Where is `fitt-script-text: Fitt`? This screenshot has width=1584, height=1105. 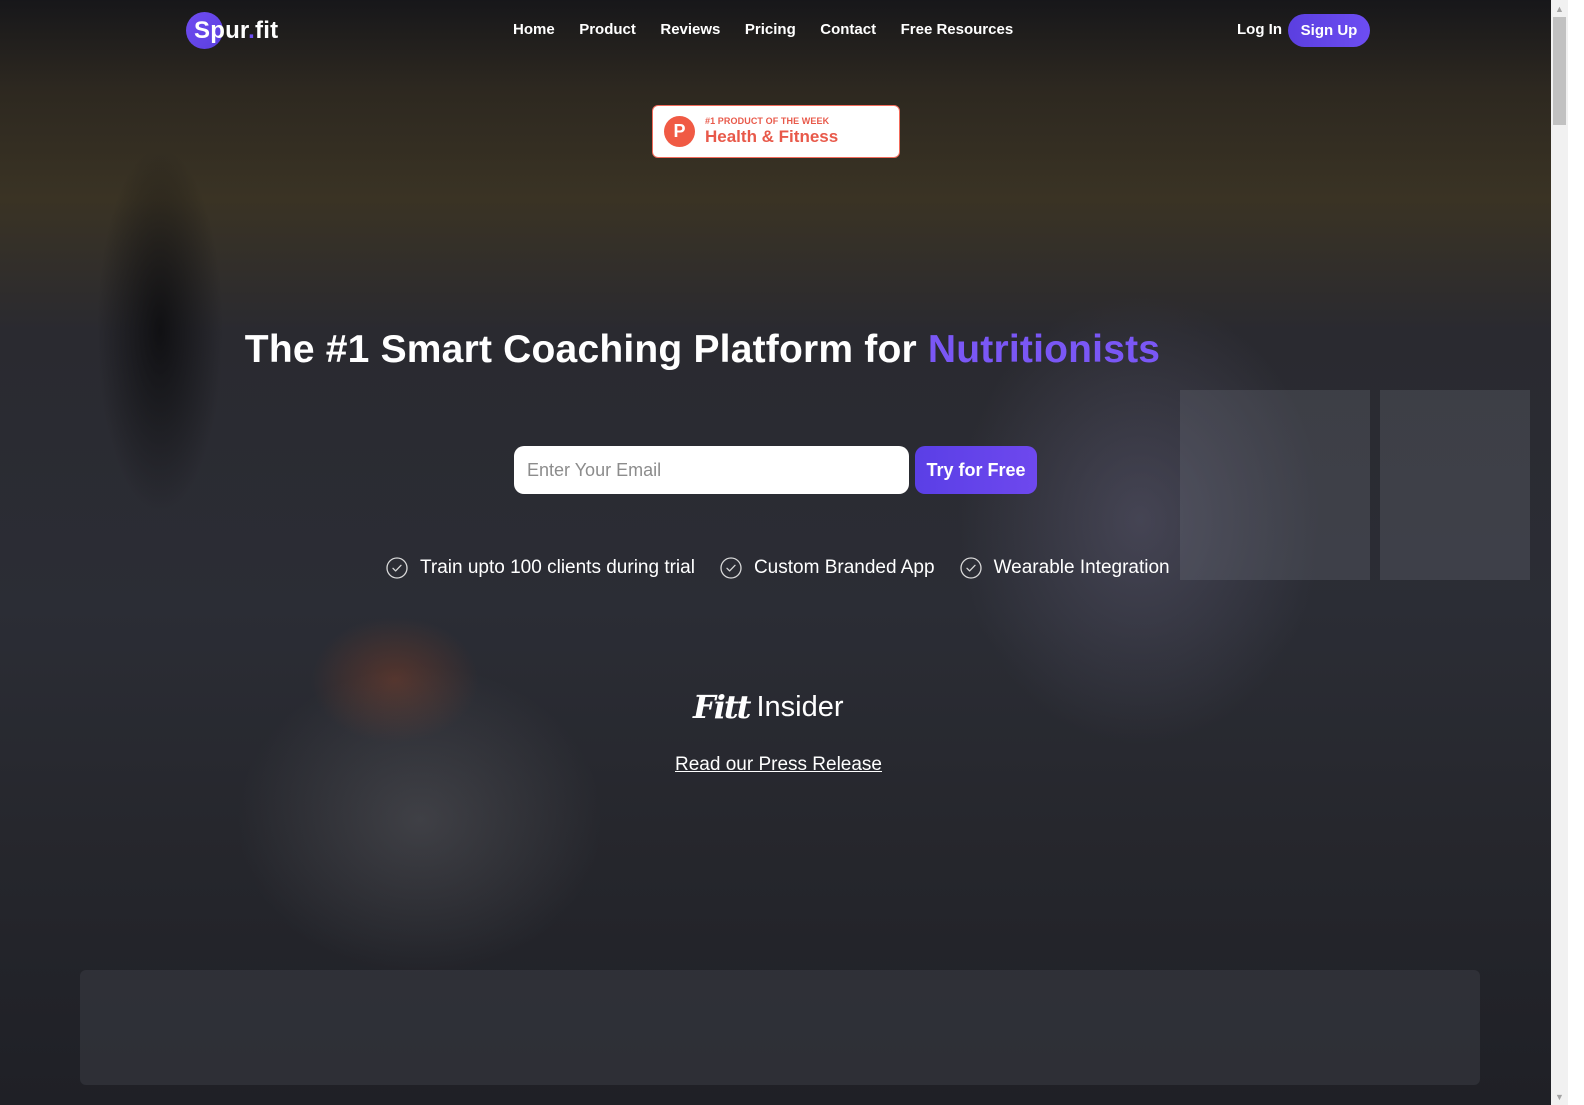 fitt-script-text: Fitt is located at coordinates (722, 707).